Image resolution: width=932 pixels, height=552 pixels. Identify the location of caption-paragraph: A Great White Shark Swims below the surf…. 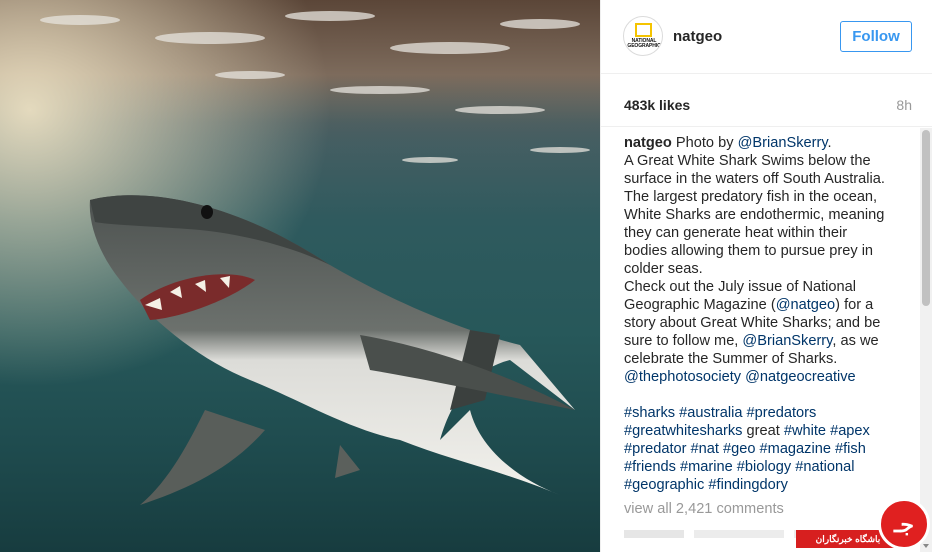
(754, 215).